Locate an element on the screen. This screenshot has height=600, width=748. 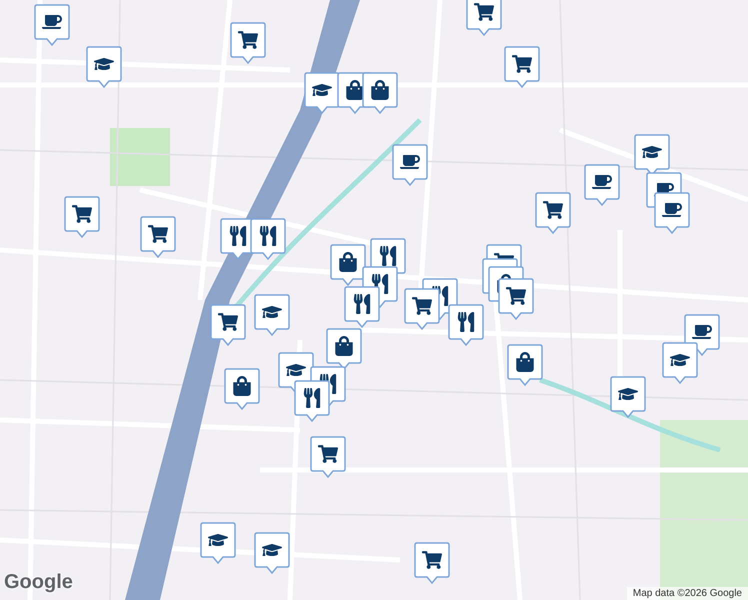
map-logo: Google is located at coordinates (38, 582).